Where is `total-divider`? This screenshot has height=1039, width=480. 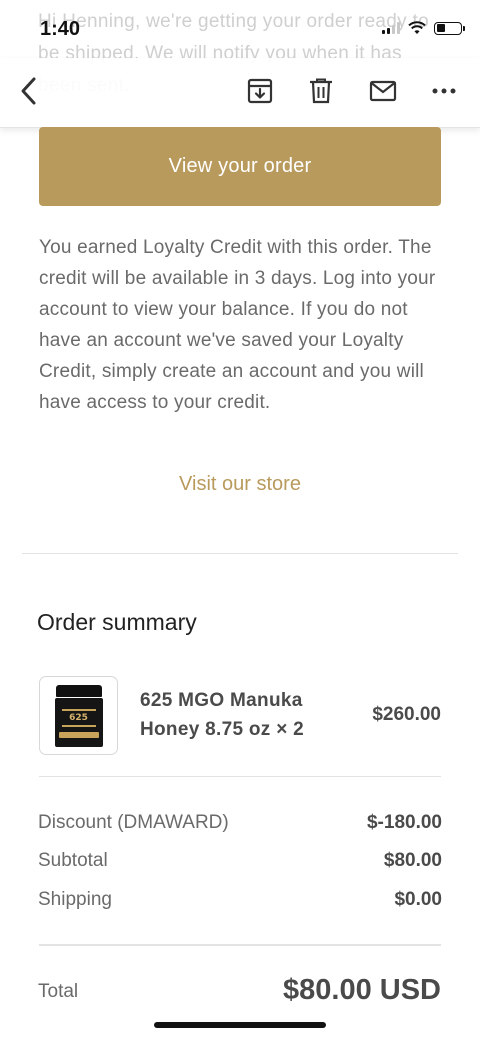
total-divider is located at coordinates (240, 945).